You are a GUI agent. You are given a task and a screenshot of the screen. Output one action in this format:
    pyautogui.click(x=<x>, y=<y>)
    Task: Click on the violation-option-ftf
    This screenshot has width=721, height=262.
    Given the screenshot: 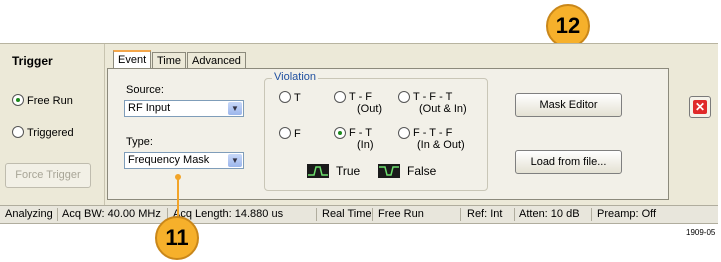 What is the action you would take?
    pyautogui.click(x=405, y=133)
    